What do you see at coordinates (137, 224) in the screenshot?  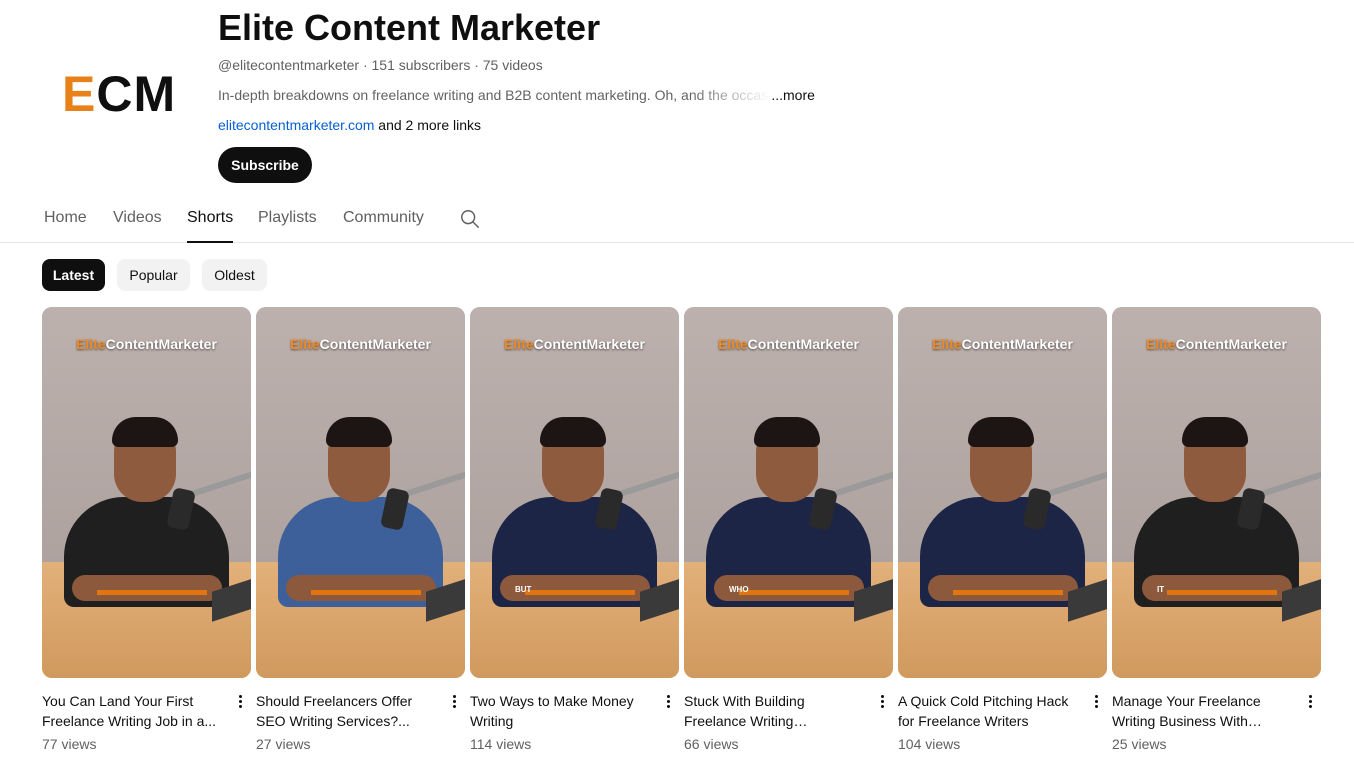 I see `tab-videos: Videos` at bounding box center [137, 224].